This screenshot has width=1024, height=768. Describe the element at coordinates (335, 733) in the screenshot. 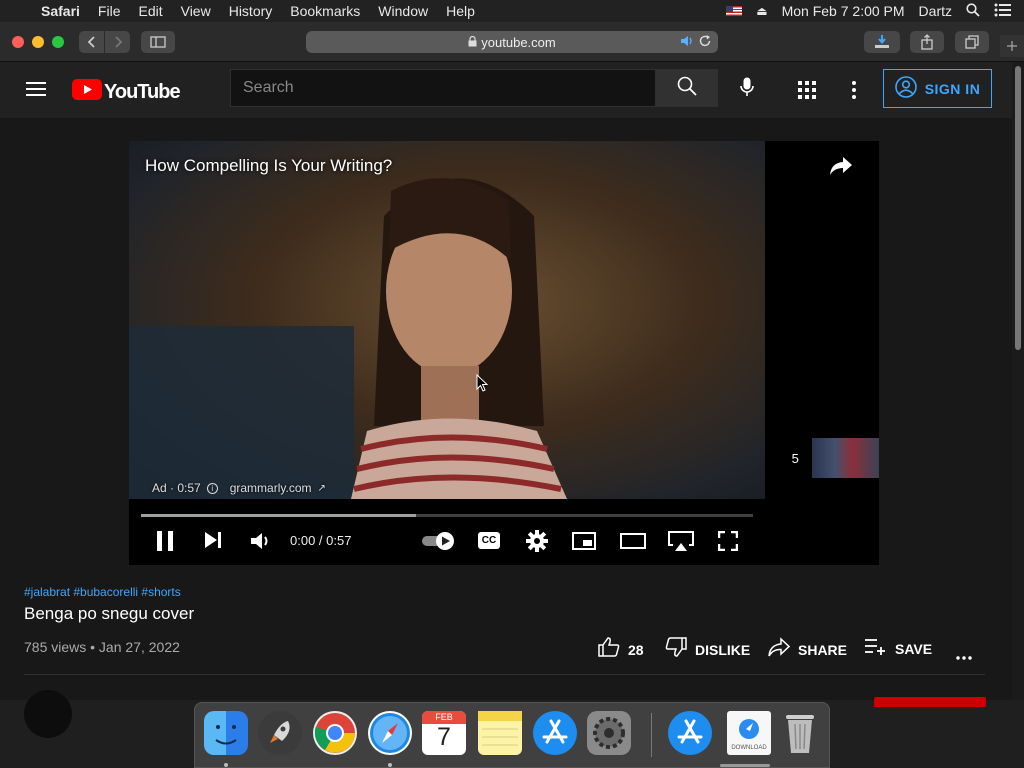

I see `chrome-icon` at that location.